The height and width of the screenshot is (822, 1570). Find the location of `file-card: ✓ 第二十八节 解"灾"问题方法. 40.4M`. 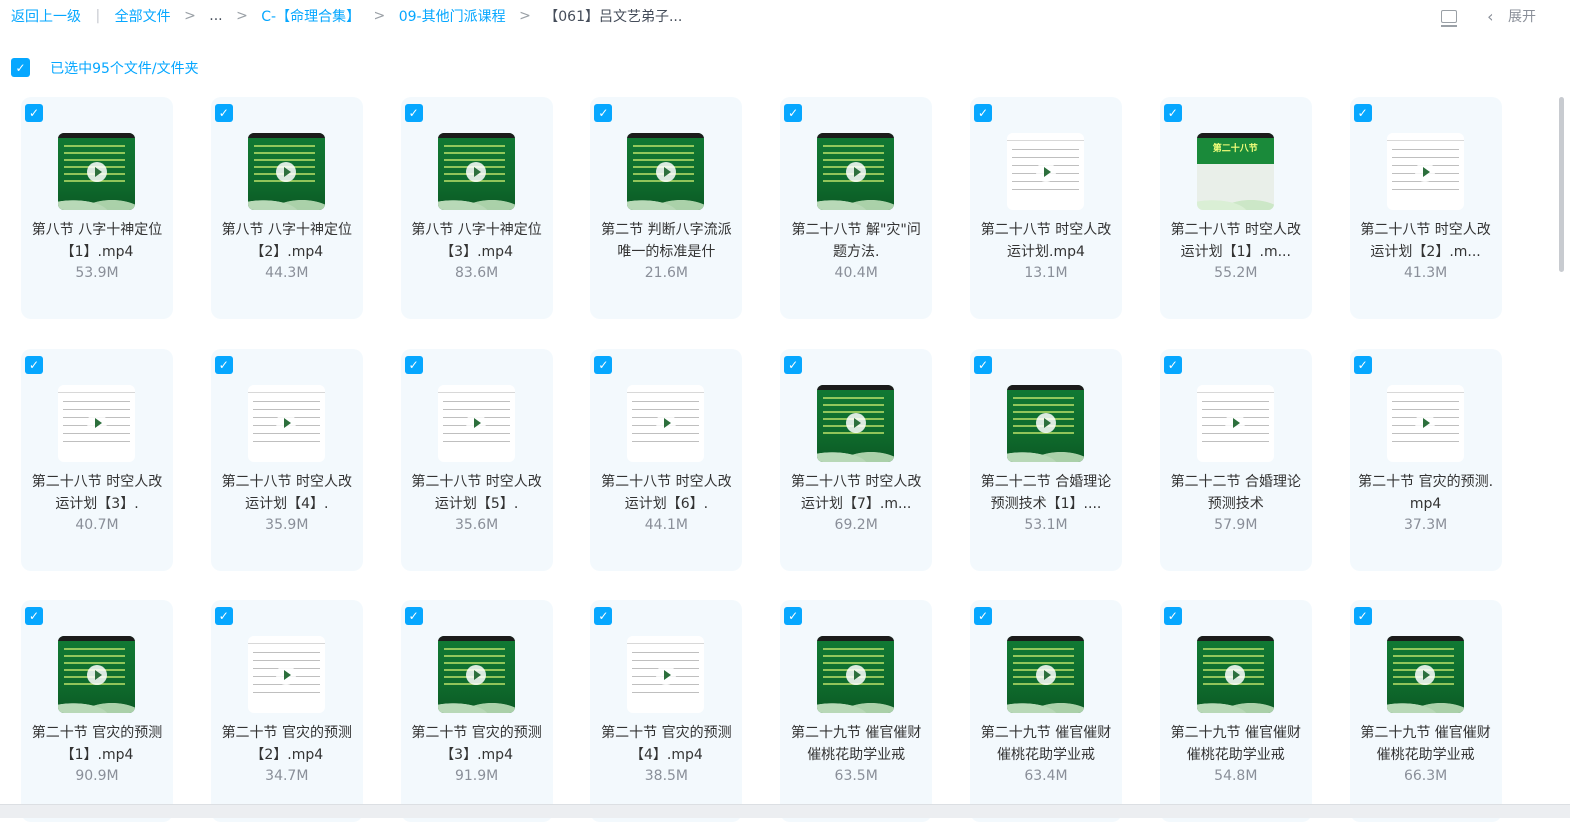

file-card: ✓ 第二十八节 解"灾"问题方法. 40.4M is located at coordinates (856, 208).